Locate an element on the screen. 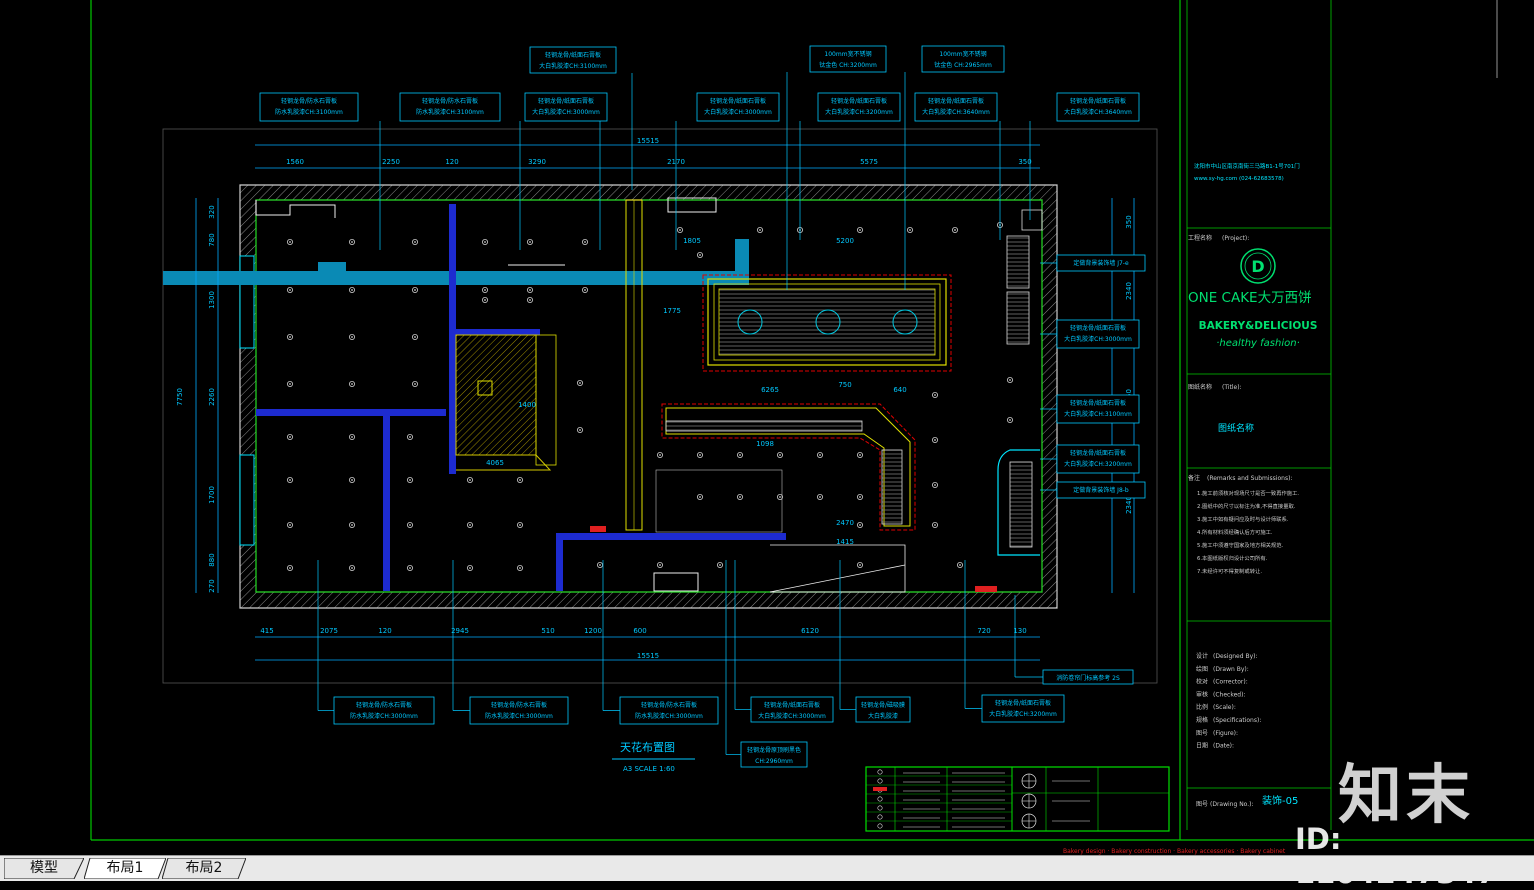 This screenshot has width=1534, height=890. callout-right: 轻钢龙骨/纸面石膏板大白乳胶漆CH:3200mm is located at coordinates (1098, 459).